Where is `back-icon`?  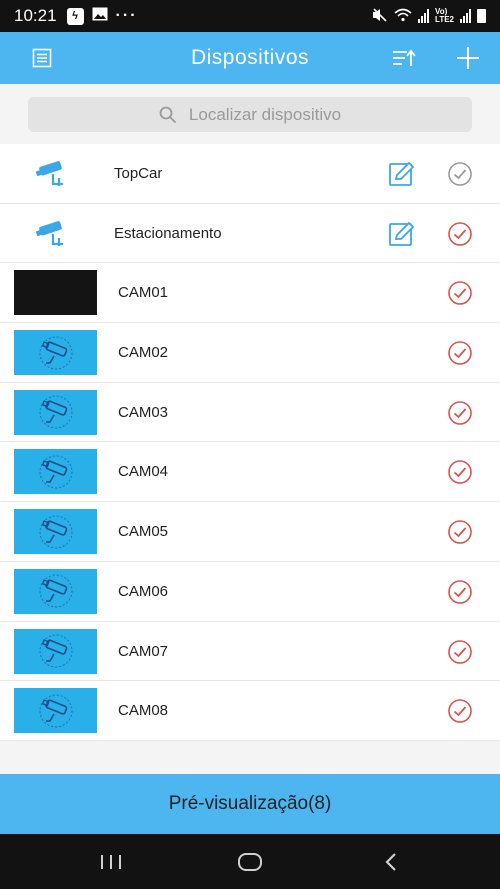 back-icon is located at coordinates (391, 862).